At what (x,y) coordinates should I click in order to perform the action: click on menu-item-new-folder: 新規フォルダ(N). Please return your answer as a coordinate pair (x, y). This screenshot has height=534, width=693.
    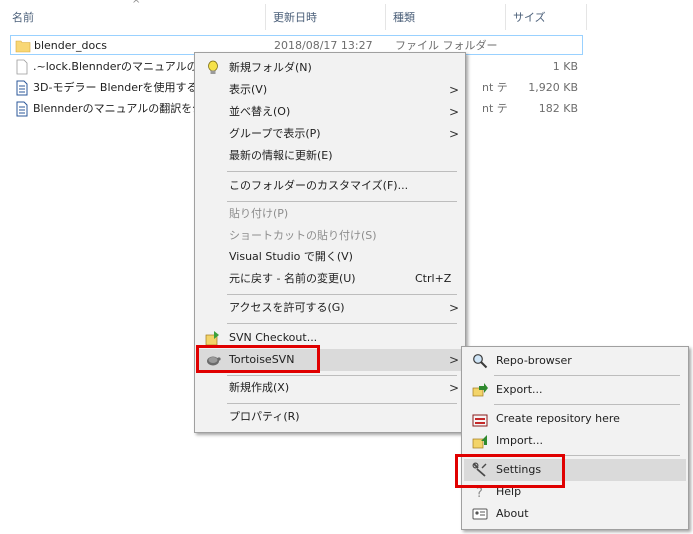
    Looking at the image, I should click on (330, 68).